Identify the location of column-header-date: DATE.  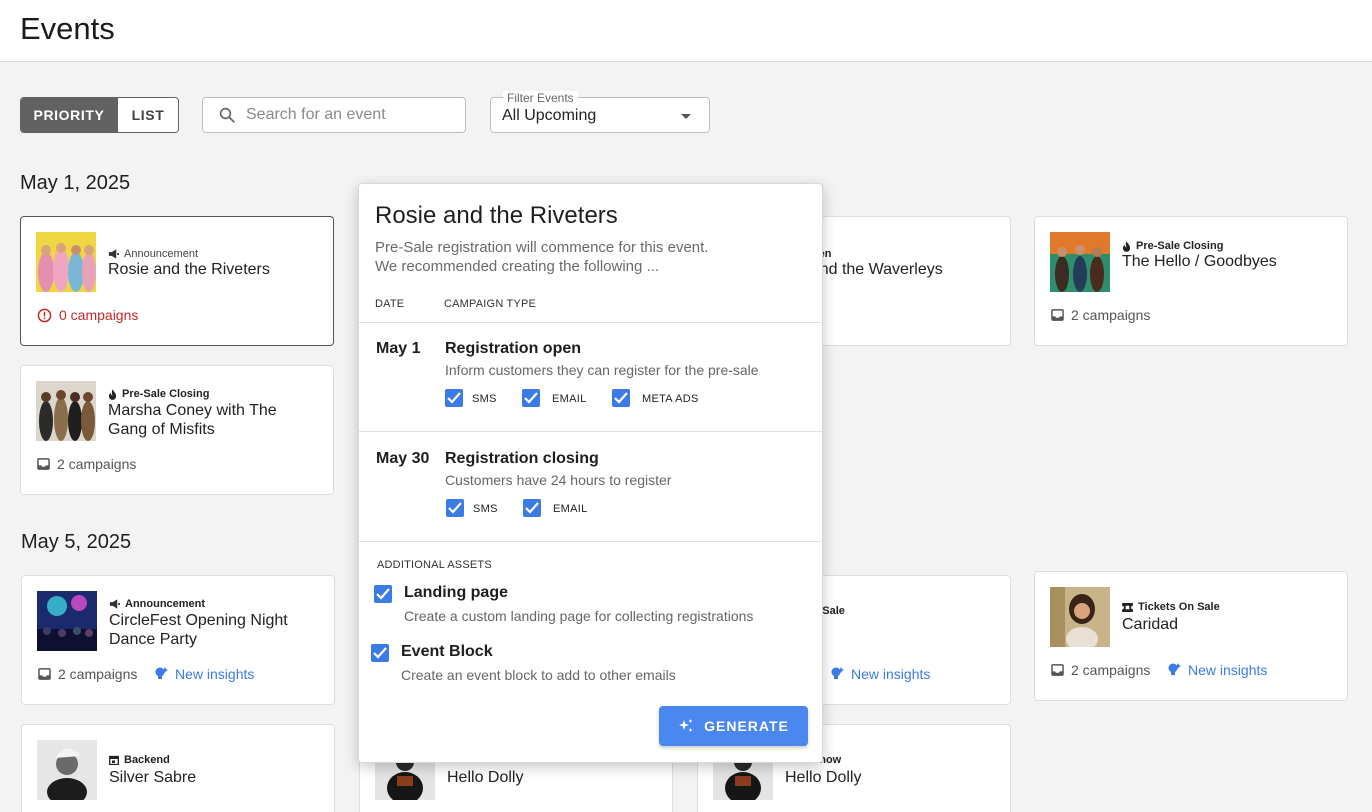
(390, 304).